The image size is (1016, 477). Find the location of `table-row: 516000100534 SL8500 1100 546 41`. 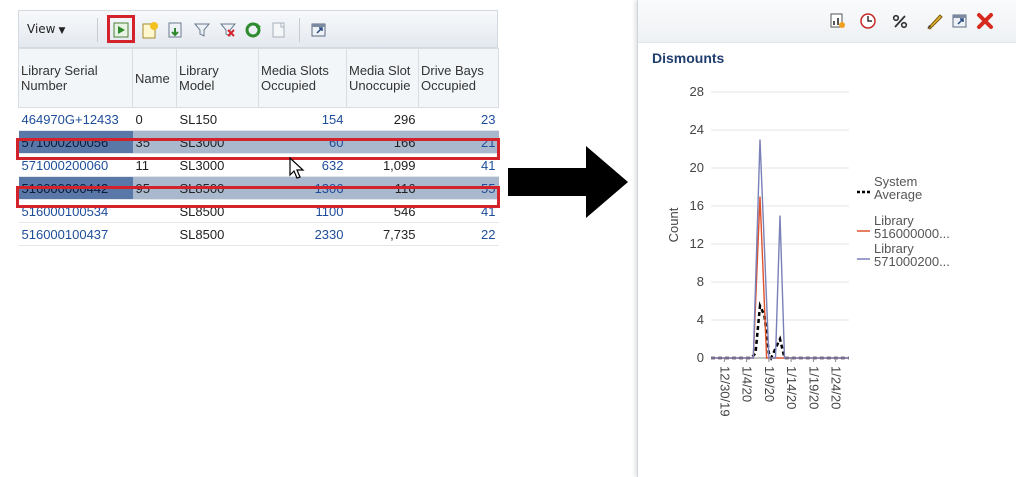

table-row: 516000100534 SL8500 1100 546 41 is located at coordinates (258, 211).